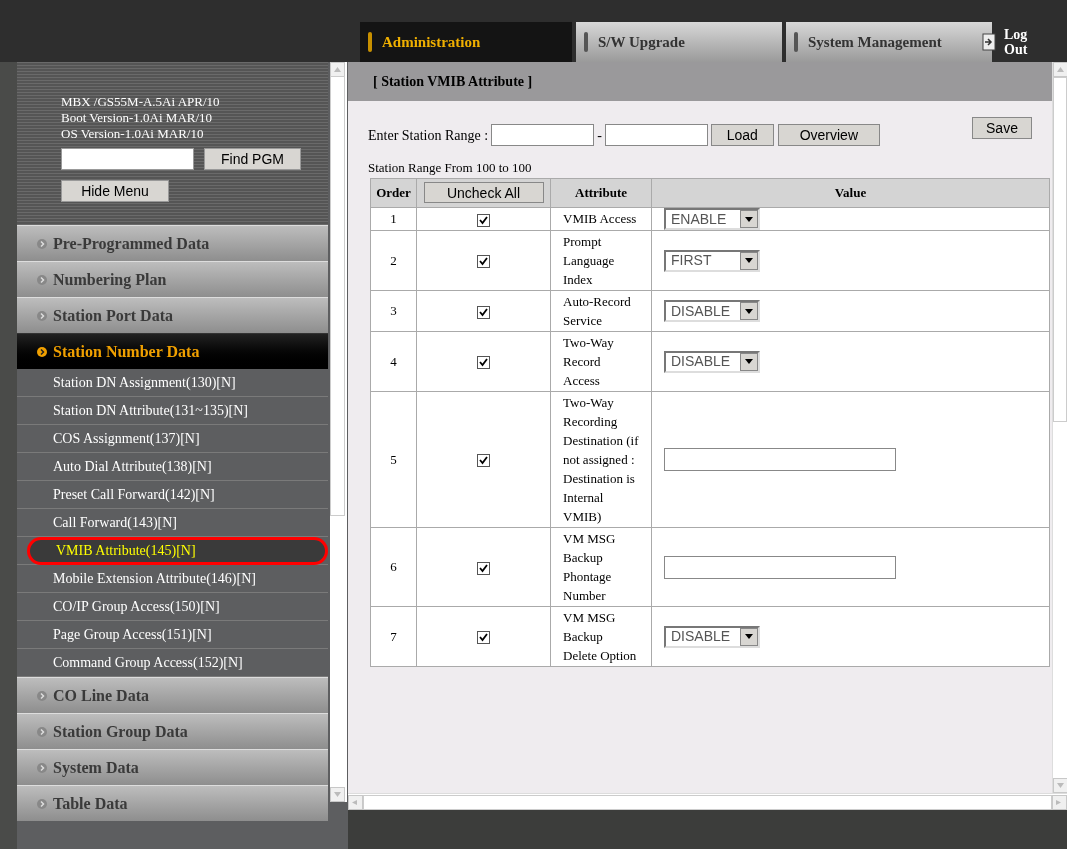 The image size is (1067, 849). I want to click on attribute-cell: Two-Way Recording Destination (if not assigned : Destination is Internal VMIB), so click(601, 459).